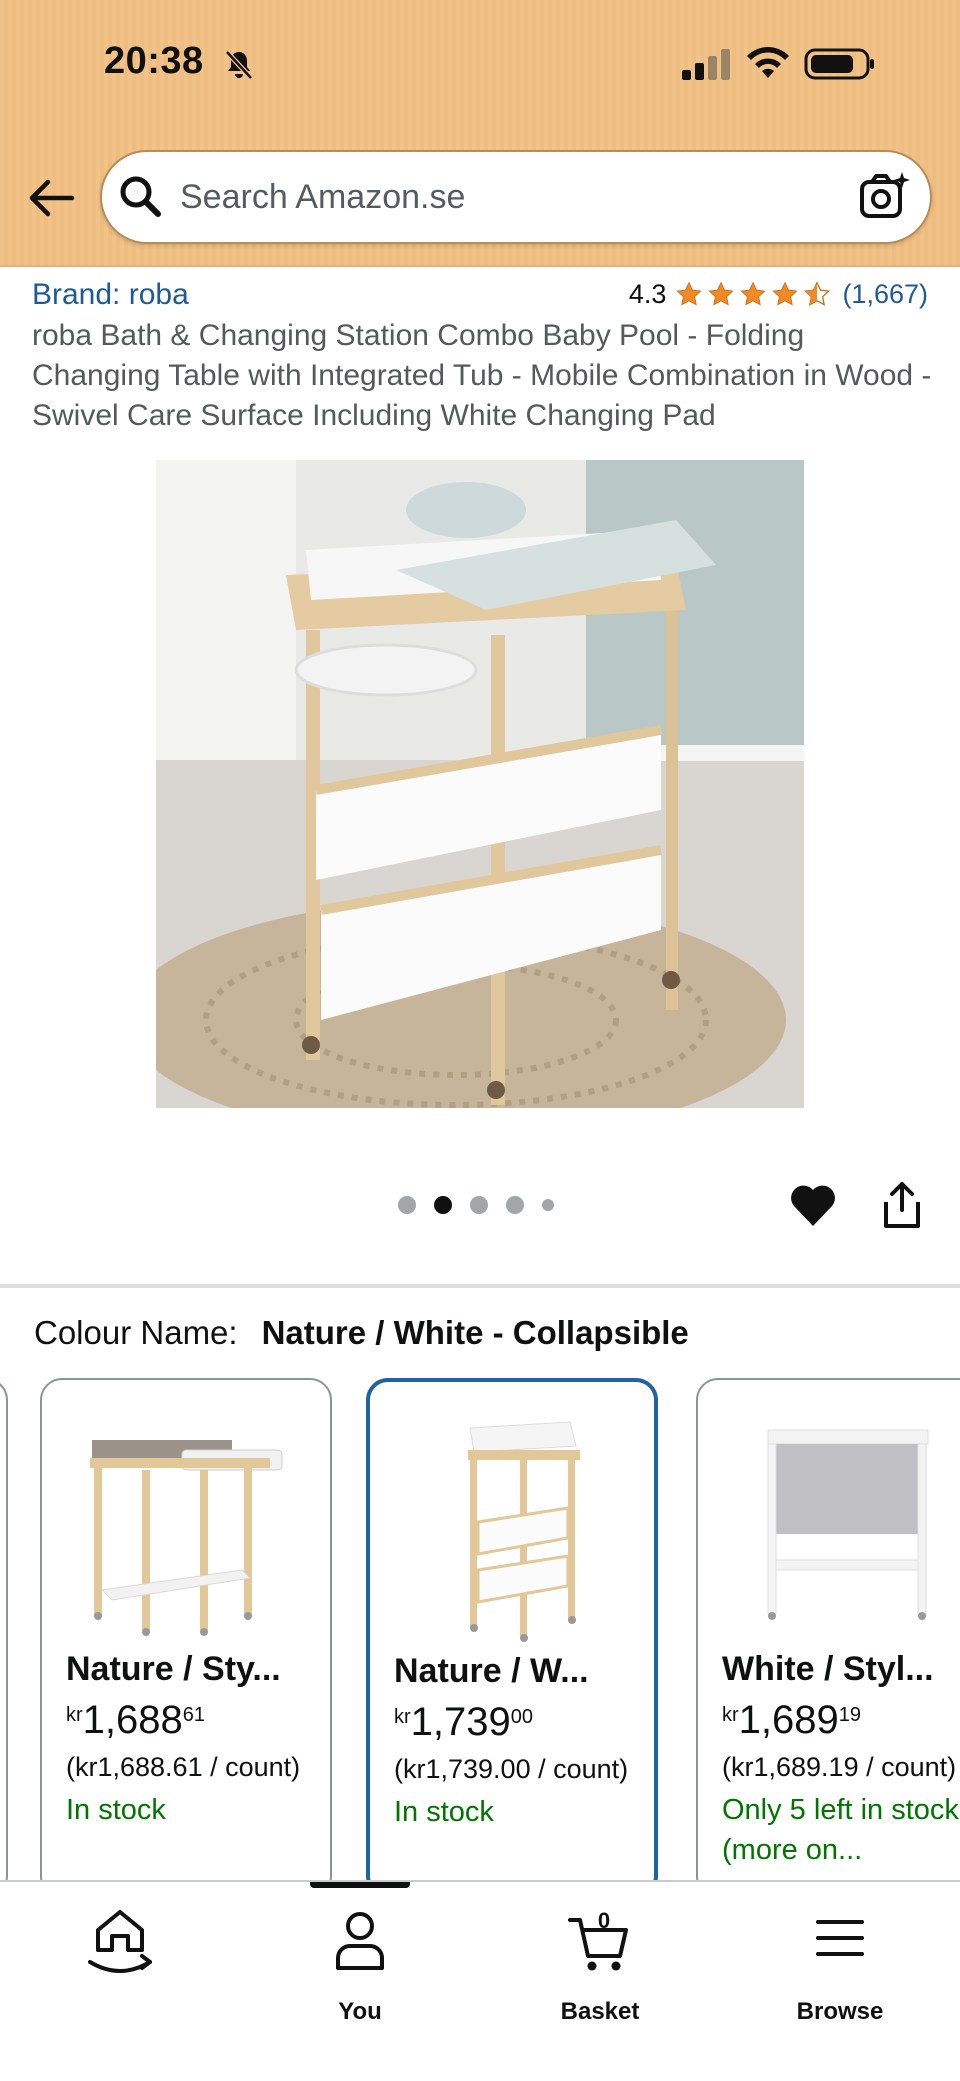 The height and width of the screenshot is (2081, 960). I want to click on home-icon, so click(120, 1941).